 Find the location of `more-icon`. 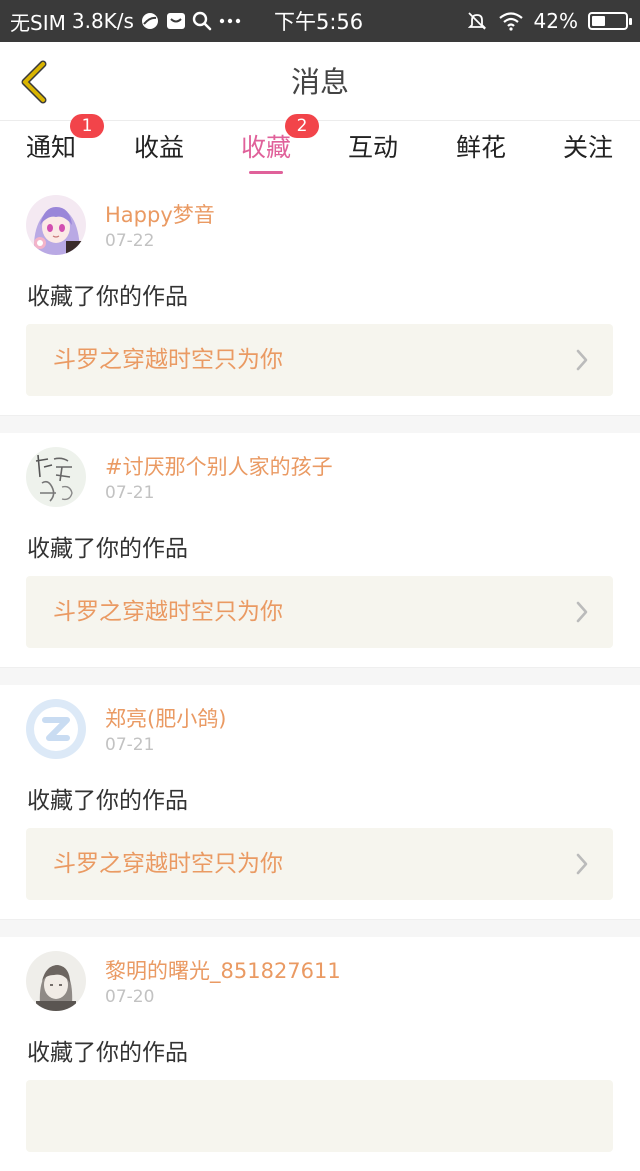

more-icon is located at coordinates (230, 21).